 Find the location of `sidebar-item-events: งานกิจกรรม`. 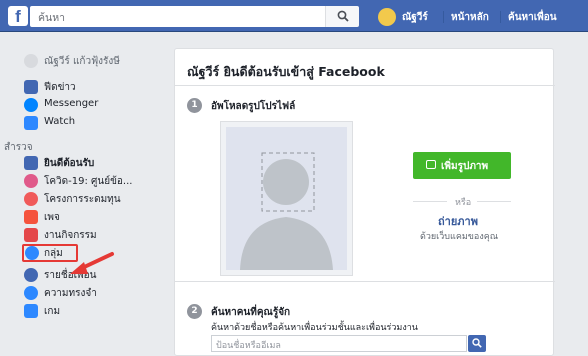

sidebar-item-events: งานกิจกรรม is located at coordinates (92, 235).